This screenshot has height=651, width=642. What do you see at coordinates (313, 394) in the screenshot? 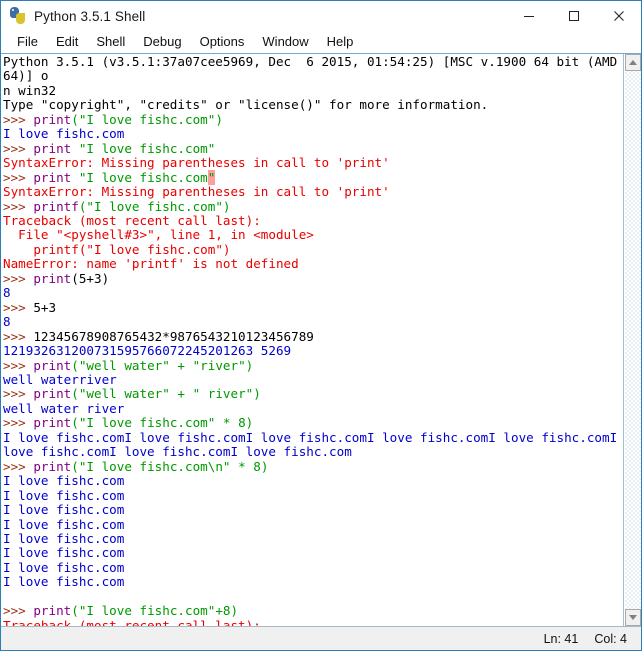
I see `shell-line-e20: >>> print("well water" + " river")` at bounding box center [313, 394].